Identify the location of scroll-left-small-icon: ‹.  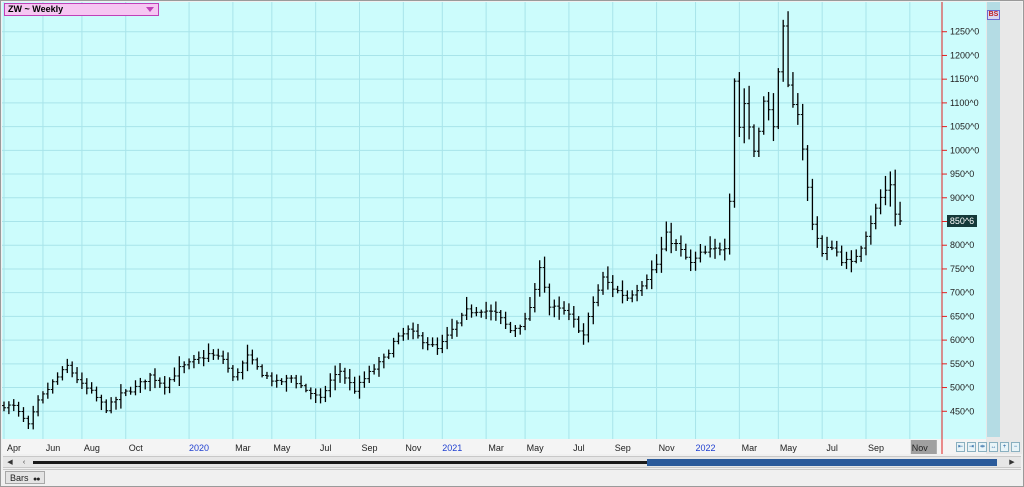
(24, 462).